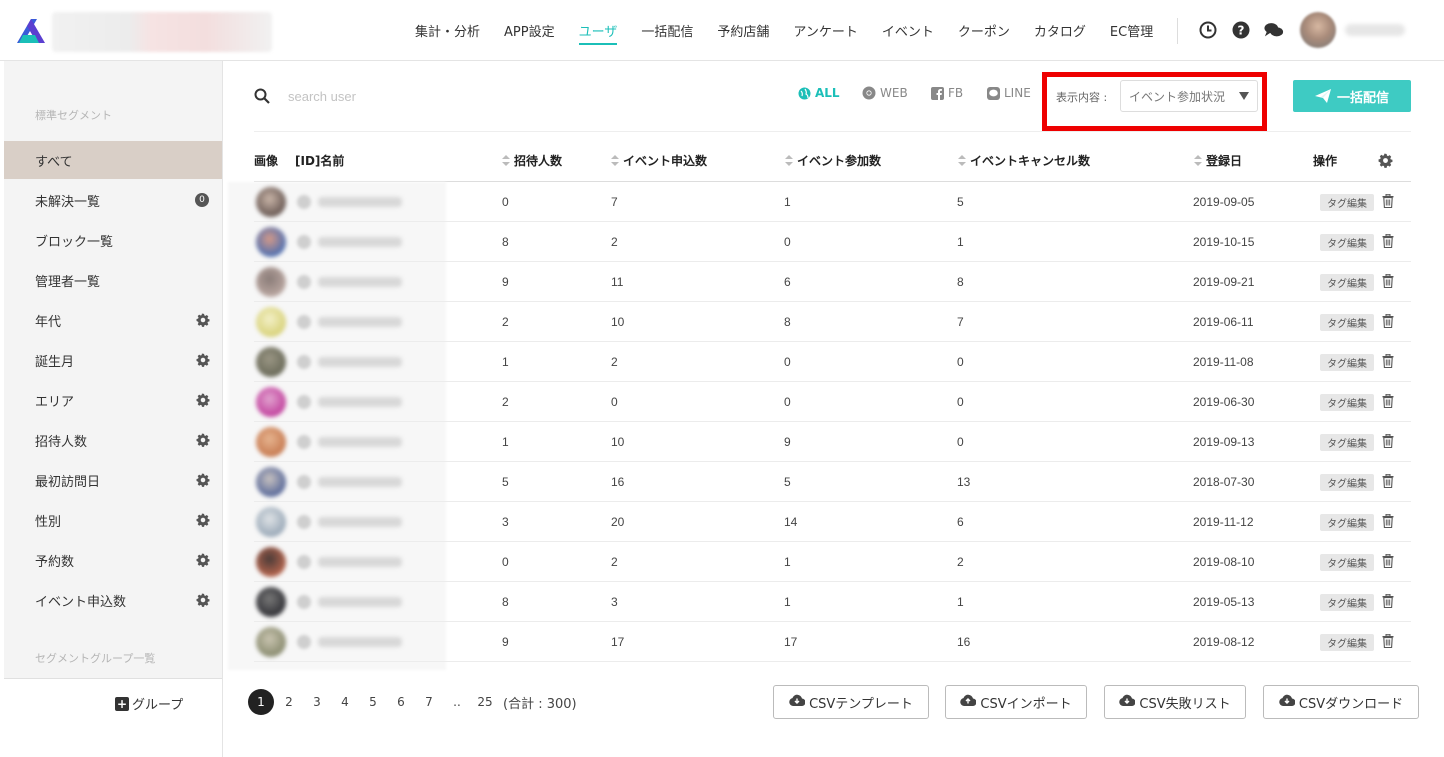 This screenshot has height=757, width=1444. What do you see at coordinates (598, 30) in the screenshot?
I see `nav-item-2: ユーザ` at bounding box center [598, 30].